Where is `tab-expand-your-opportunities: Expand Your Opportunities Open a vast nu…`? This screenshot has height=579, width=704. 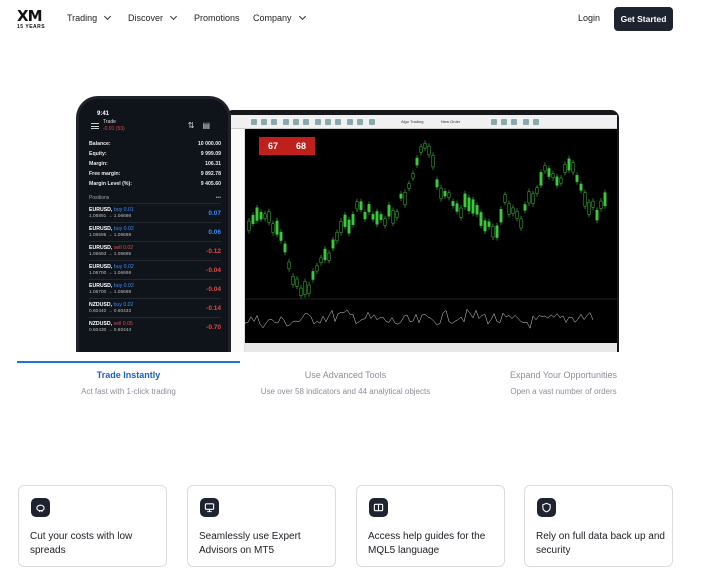 tab-expand-your-opportunities: Expand Your Opportunities Open a vast nu… is located at coordinates (563, 378).